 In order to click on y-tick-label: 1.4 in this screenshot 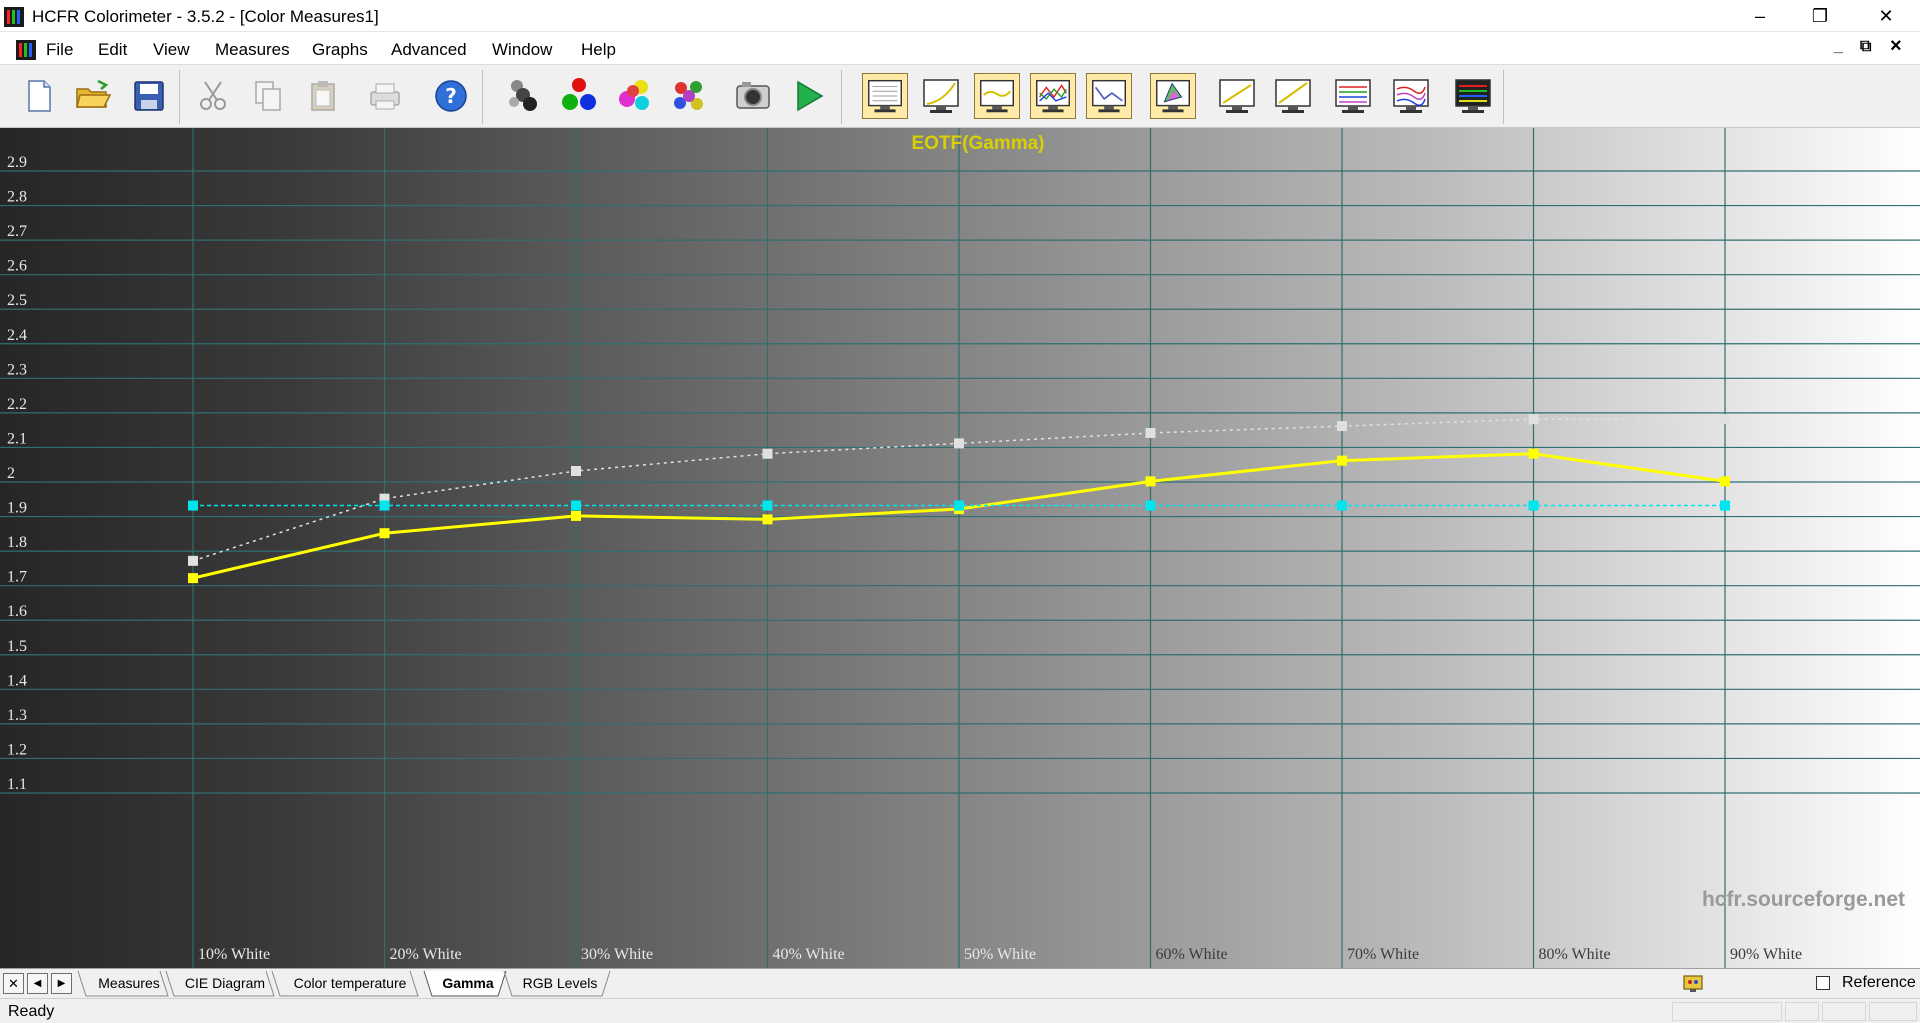, I will do `click(17, 680)`.